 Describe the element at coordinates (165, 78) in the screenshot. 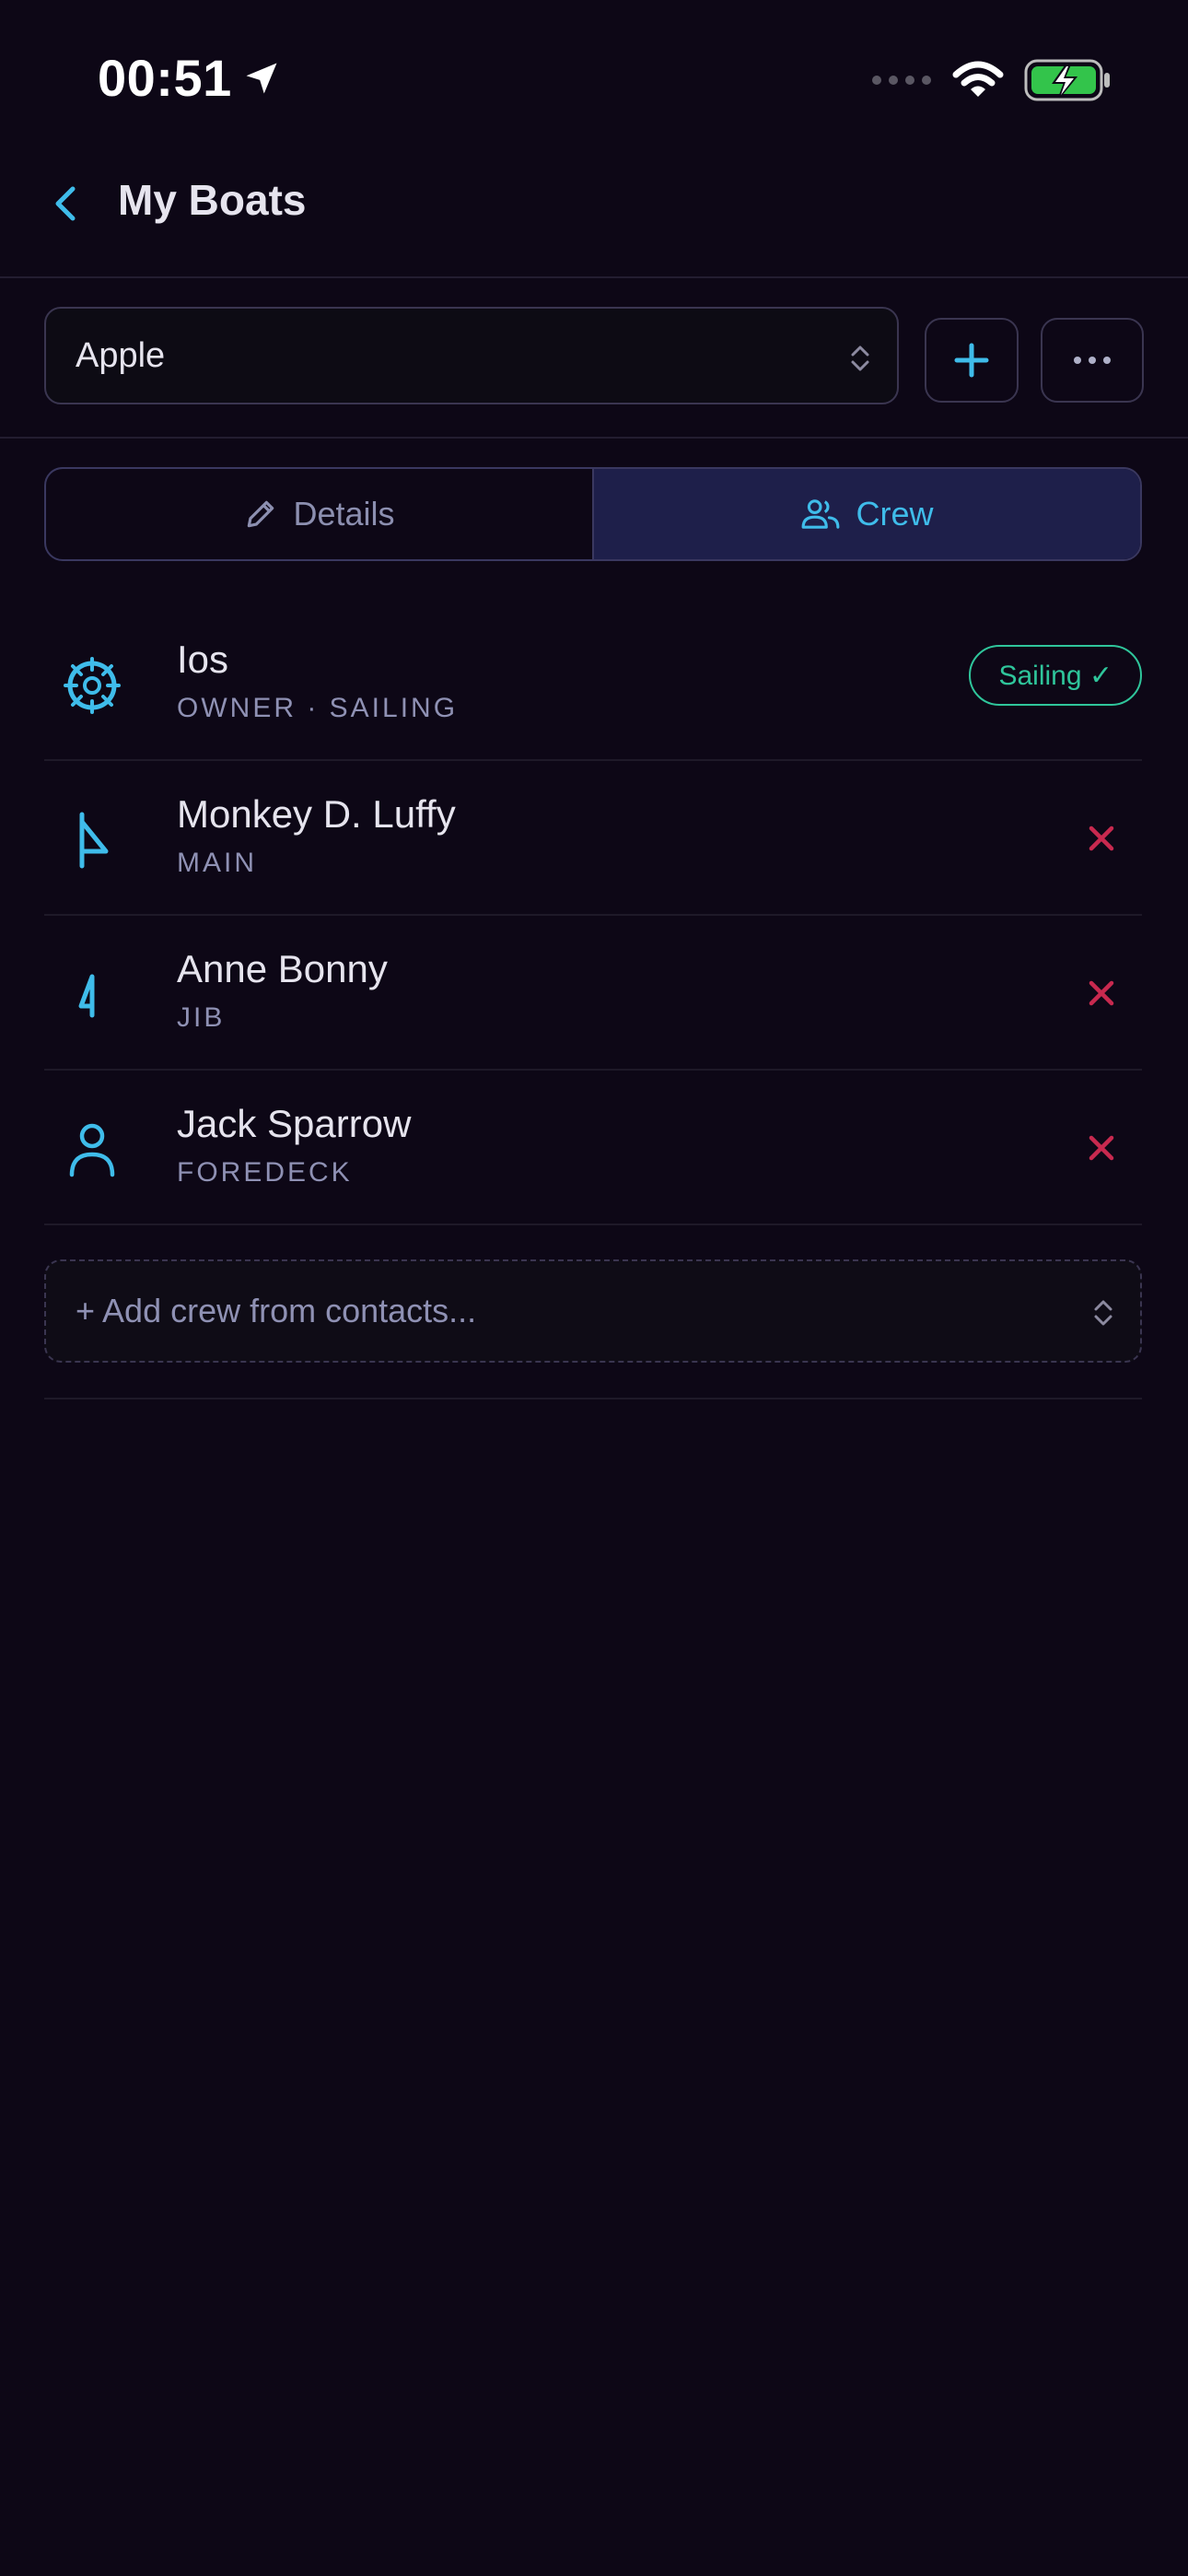

I see `clock-text: 00:51` at that location.